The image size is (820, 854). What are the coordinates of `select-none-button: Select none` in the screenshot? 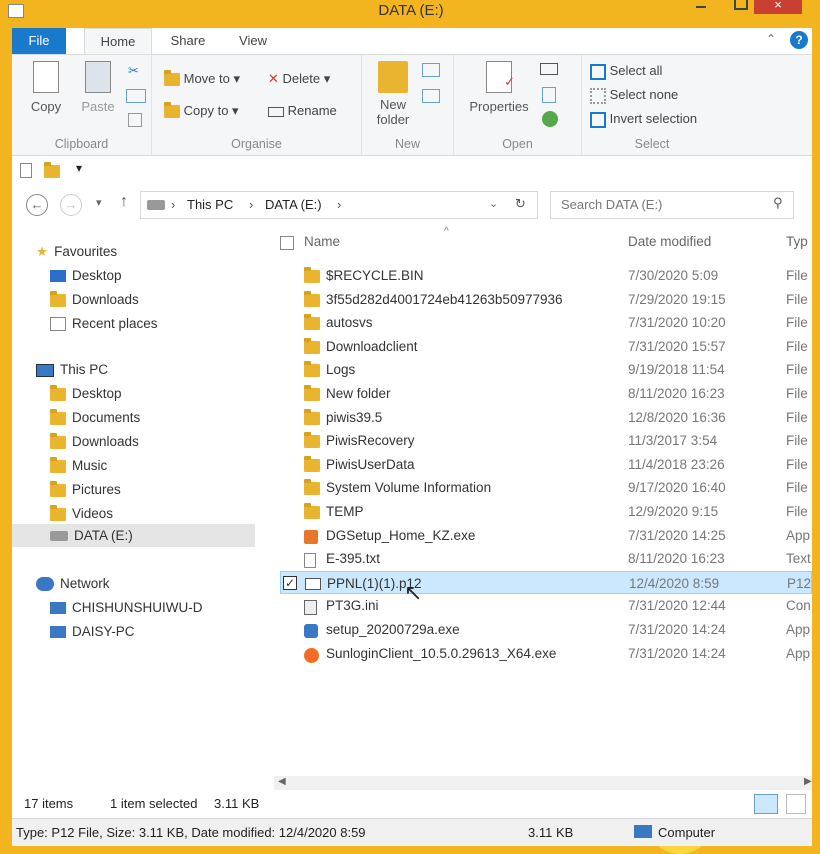 It's located at (634, 95).